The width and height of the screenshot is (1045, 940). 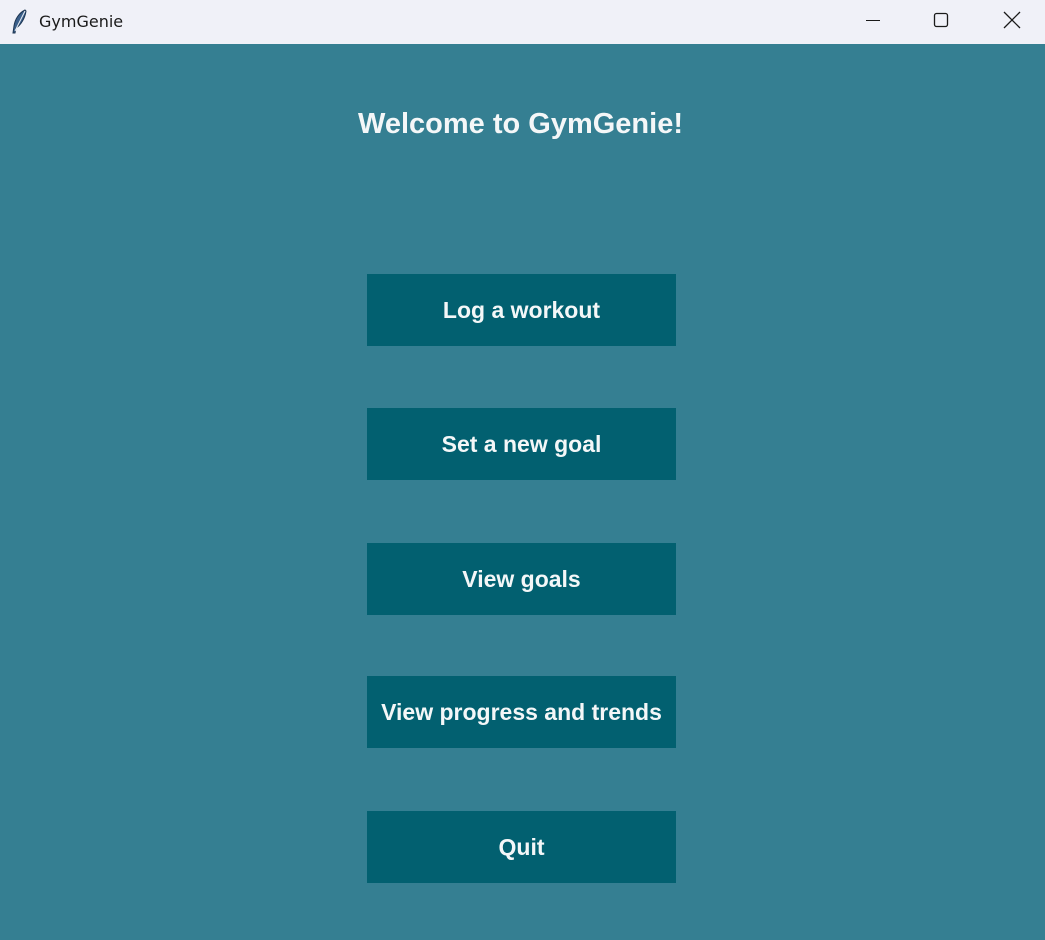 I want to click on close-button, so click(x=1011, y=22).